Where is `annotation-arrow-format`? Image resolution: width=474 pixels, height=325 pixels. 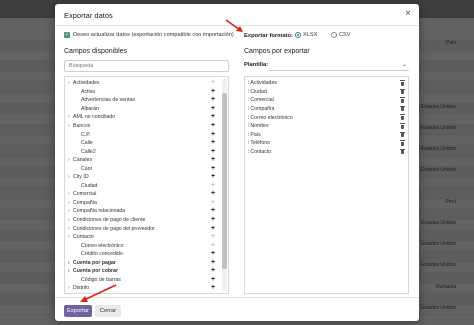 annotation-arrow-format is located at coordinates (234, 25).